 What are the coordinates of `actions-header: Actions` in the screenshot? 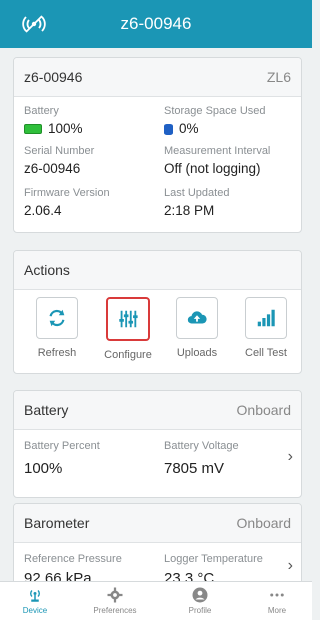 It's located at (157, 270).